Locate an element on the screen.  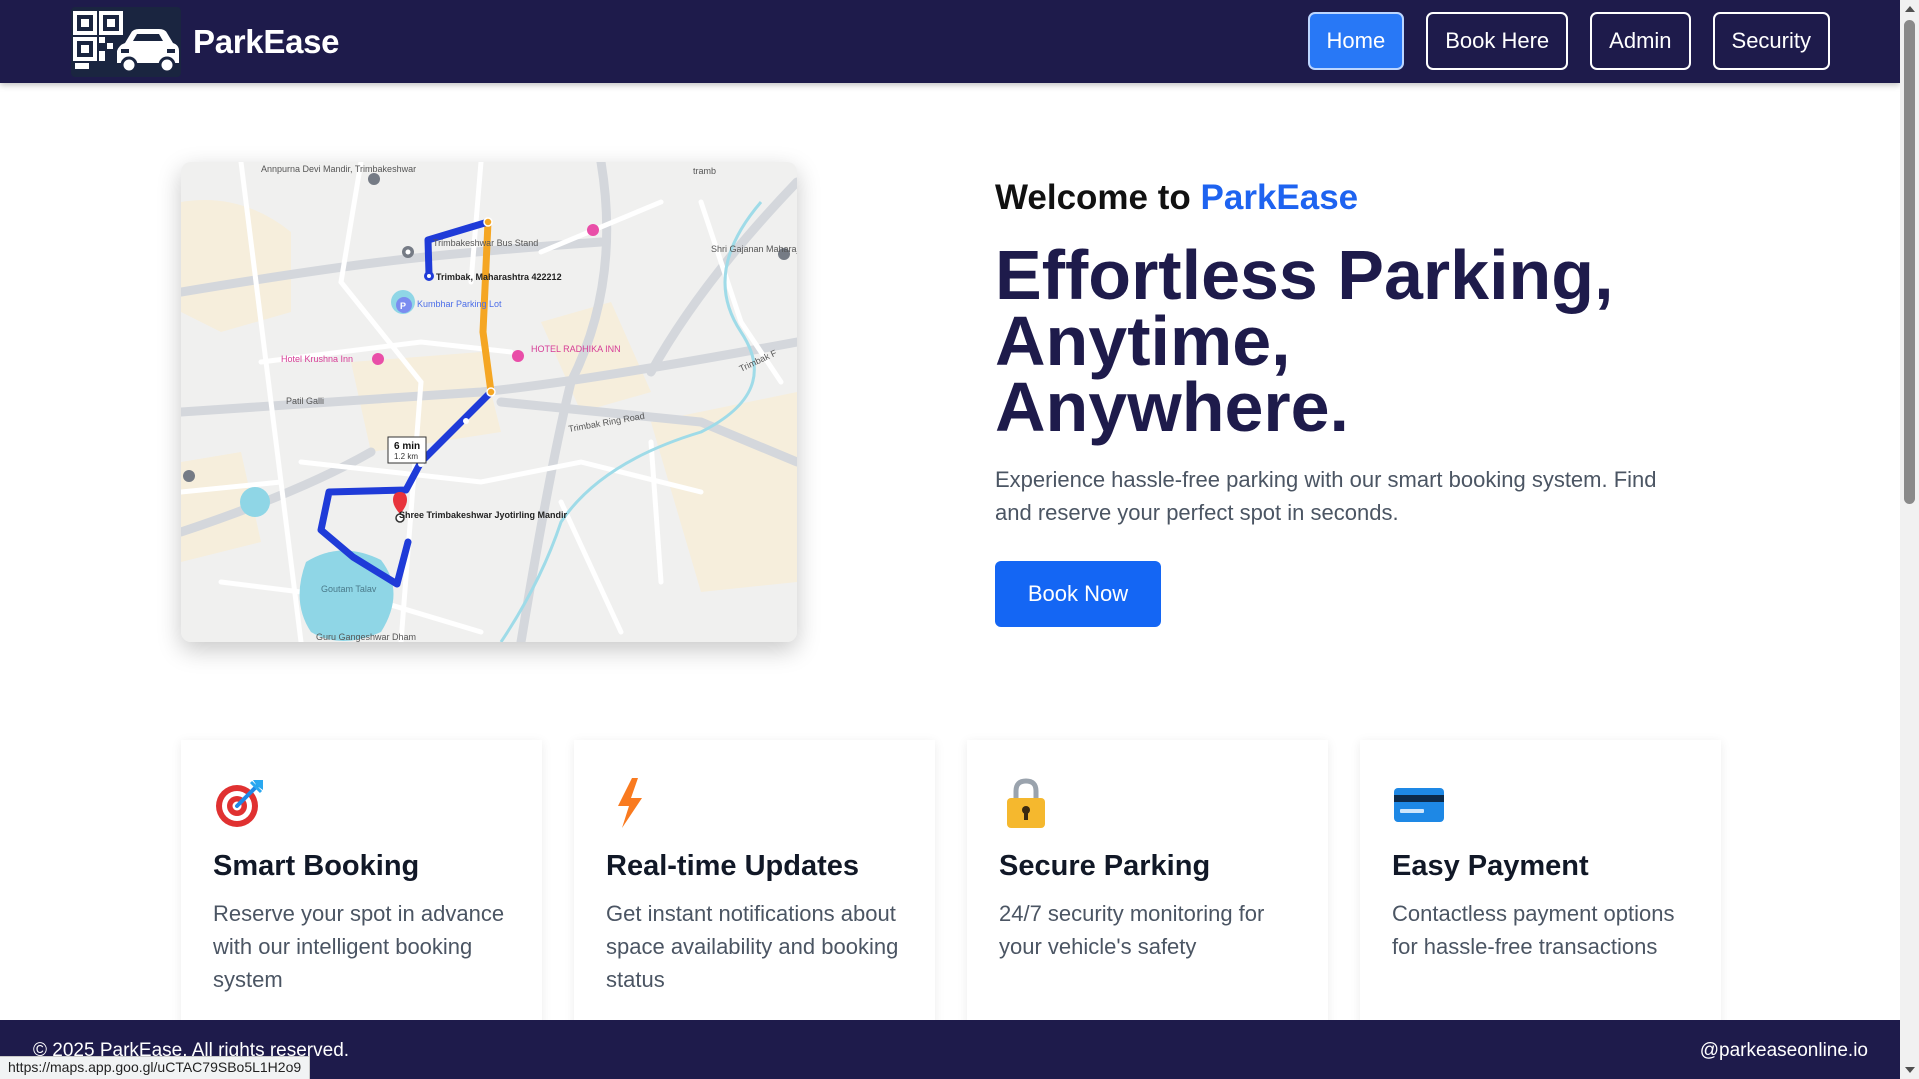
hero-headline: Effortless Parking, Anytime, Anywhere. is located at coordinates (1304, 341).